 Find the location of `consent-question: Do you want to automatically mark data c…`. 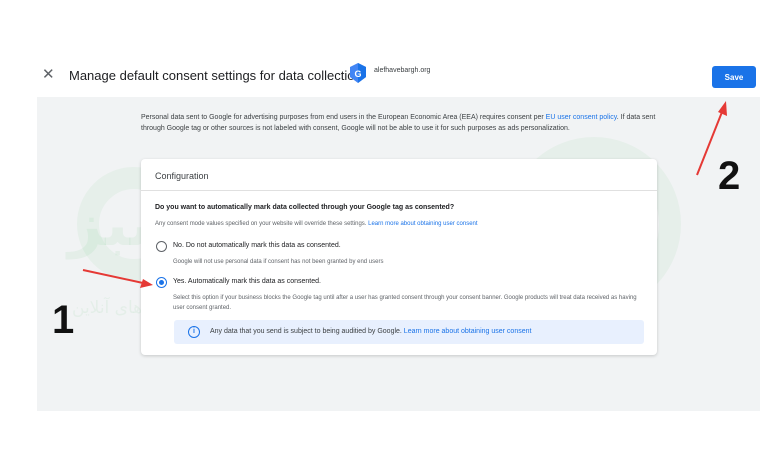

consent-question: Do you want to automatically mark data c… is located at coordinates (305, 207).